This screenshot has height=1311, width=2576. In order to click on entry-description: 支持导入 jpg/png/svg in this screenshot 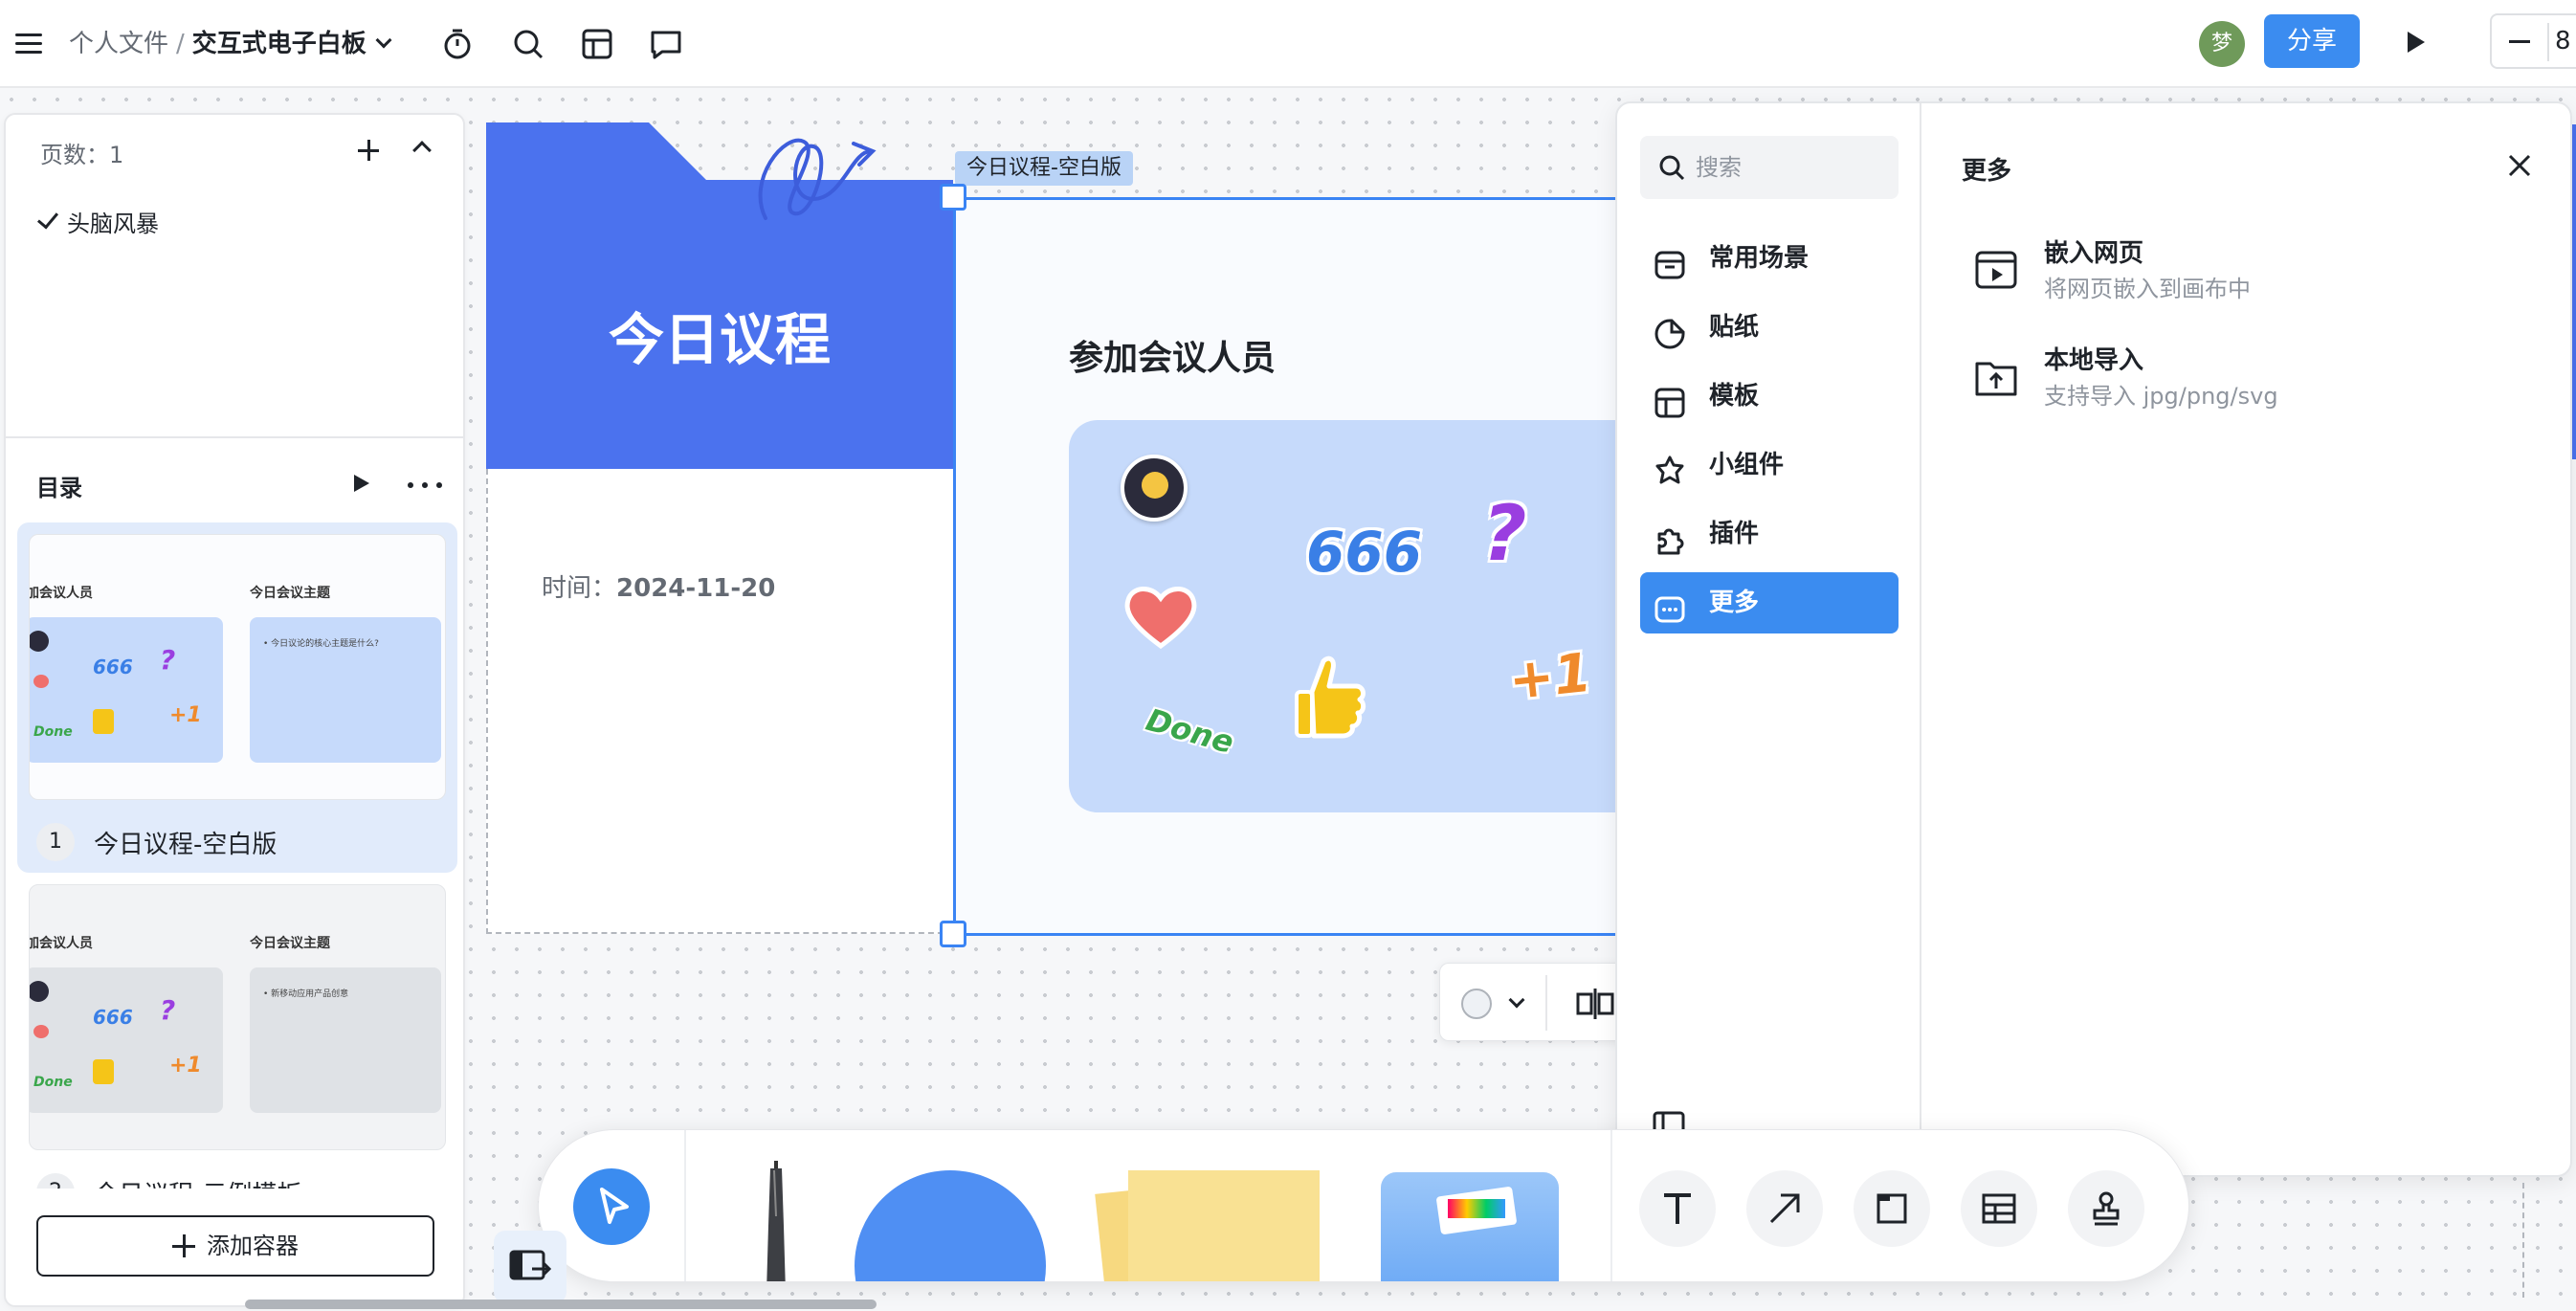, I will do `click(2161, 396)`.